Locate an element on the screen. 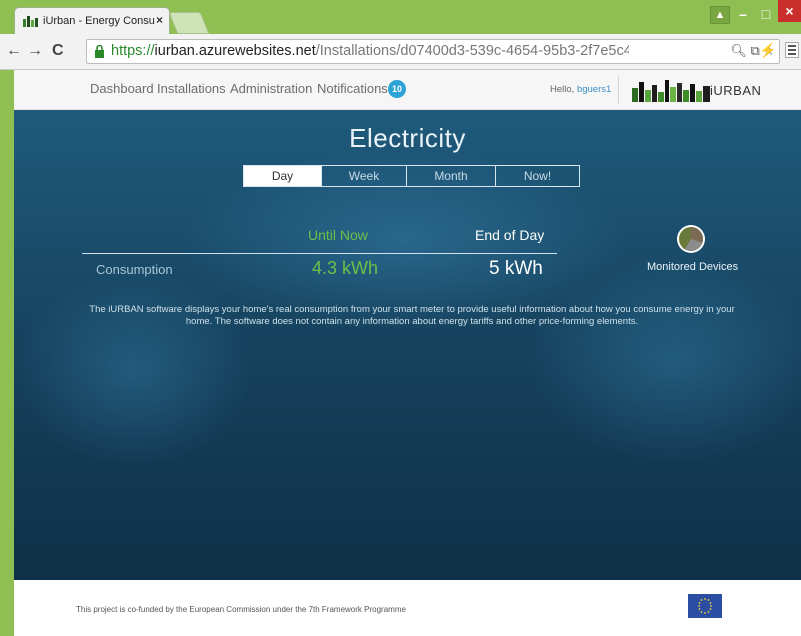 The width and height of the screenshot is (801, 636). extension-icon: ⚡ is located at coordinates (767, 50).